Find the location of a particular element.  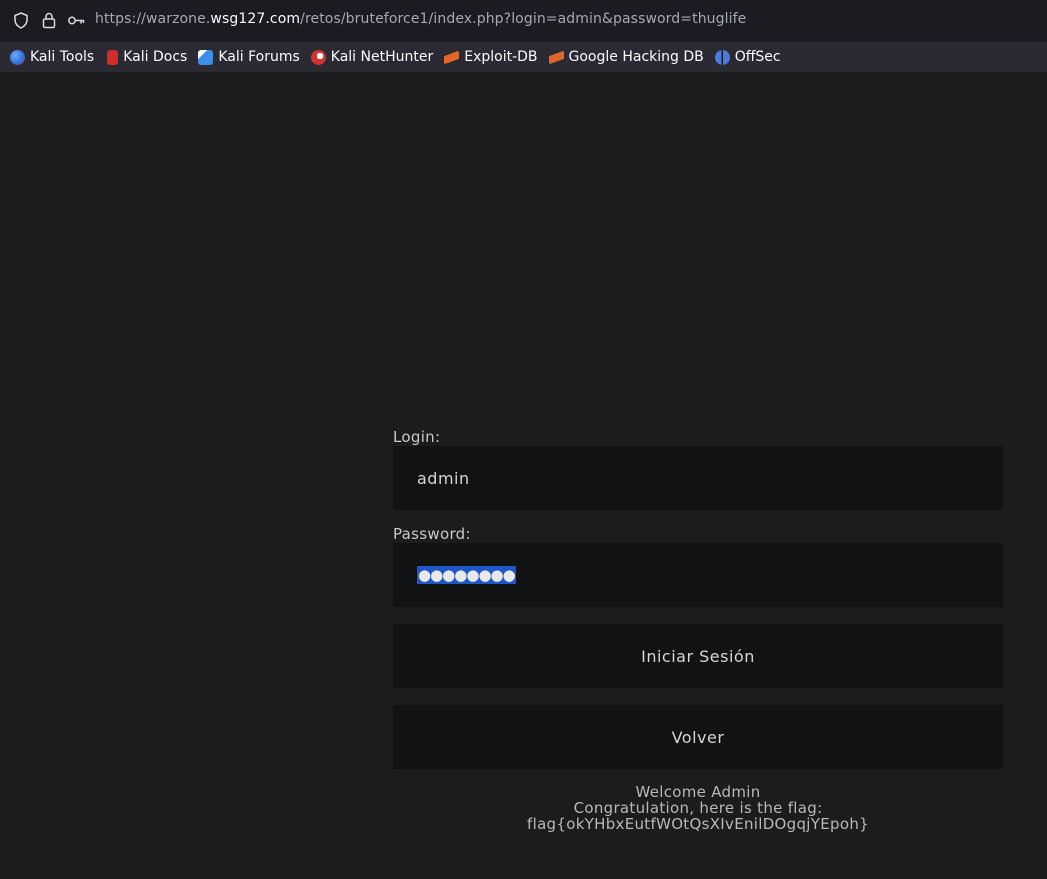

kali-forums-icon is located at coordinates (206, 57).